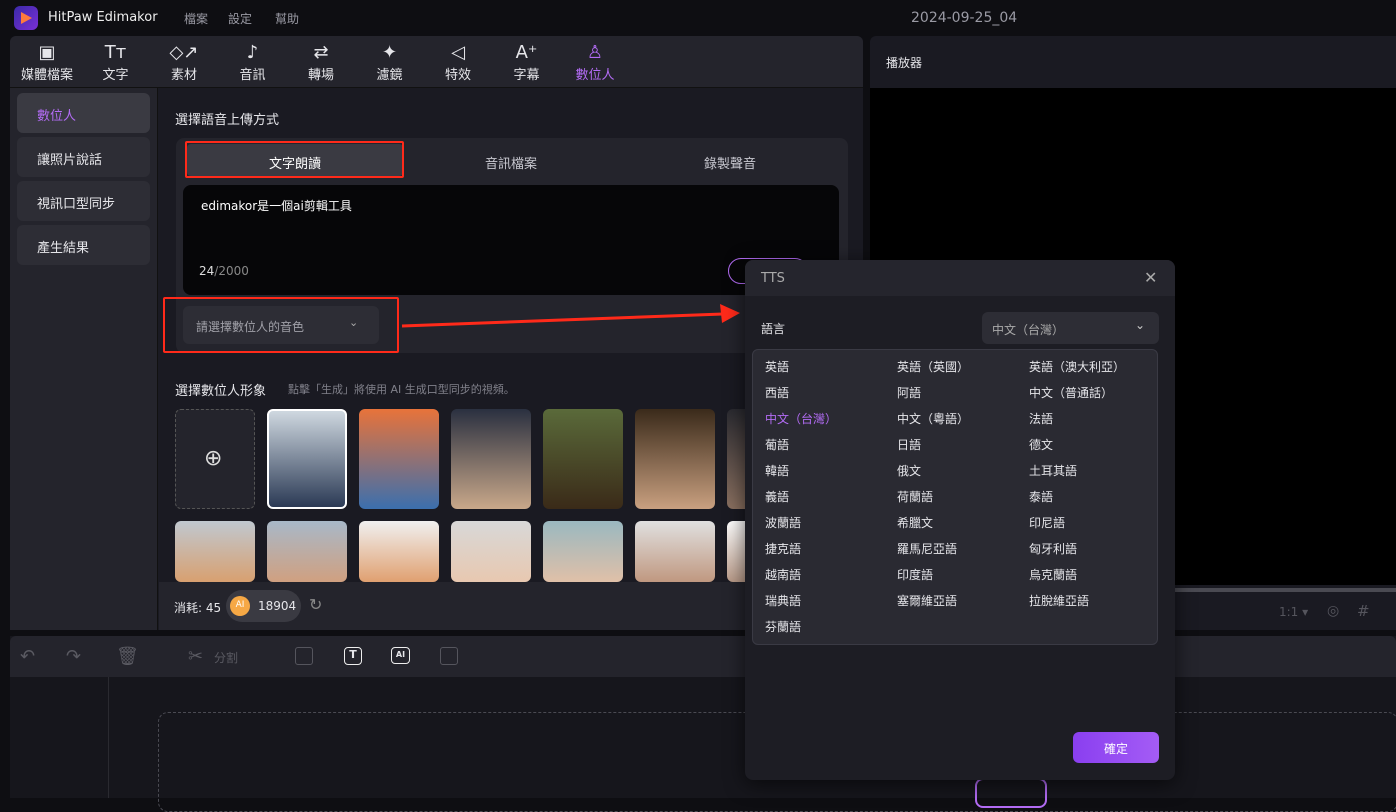 This screenshot has width=1396, height=812. I want to click on text-value: edimakor是一個ai剪輯工具, so click(276, 206).